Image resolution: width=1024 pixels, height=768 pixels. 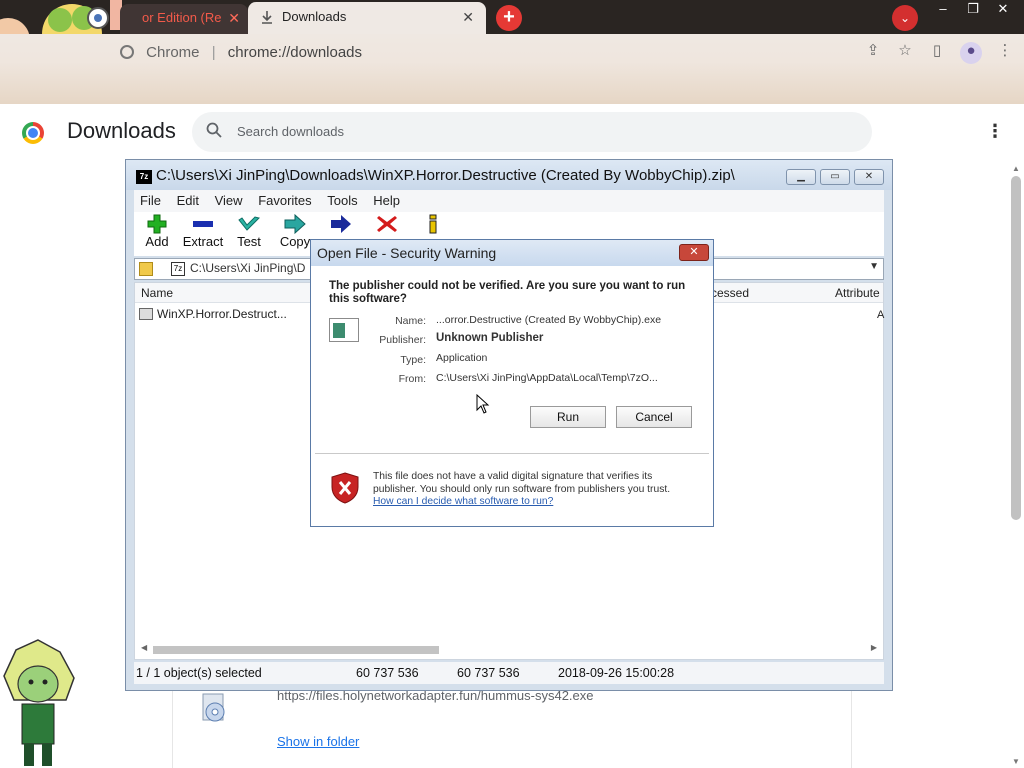 What do you see at coordinates (402, 340) in the screenshot?
I see `publisher-label: Publisher:` at bounding box center [402, 340].